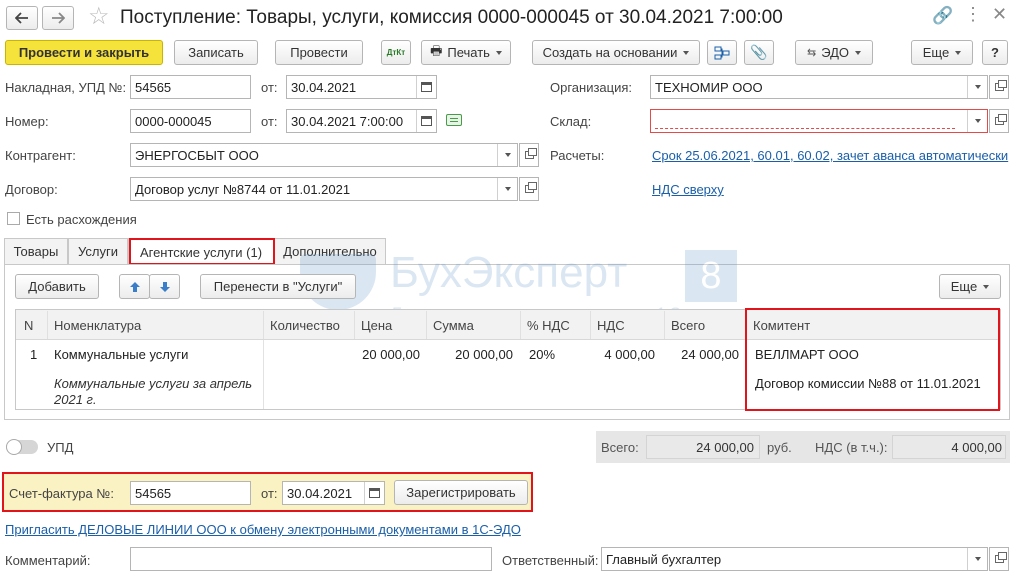  What do you see at coordinates (461, 492) in the screenshot?
I see `register-button: Зарегистрировать` at bounding box center [461, 492].